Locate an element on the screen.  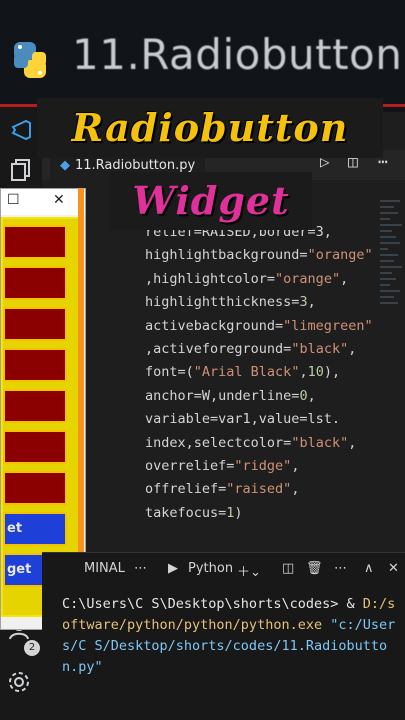
code-line: highlightbackground="orange" is located at coordinates (259, 255).